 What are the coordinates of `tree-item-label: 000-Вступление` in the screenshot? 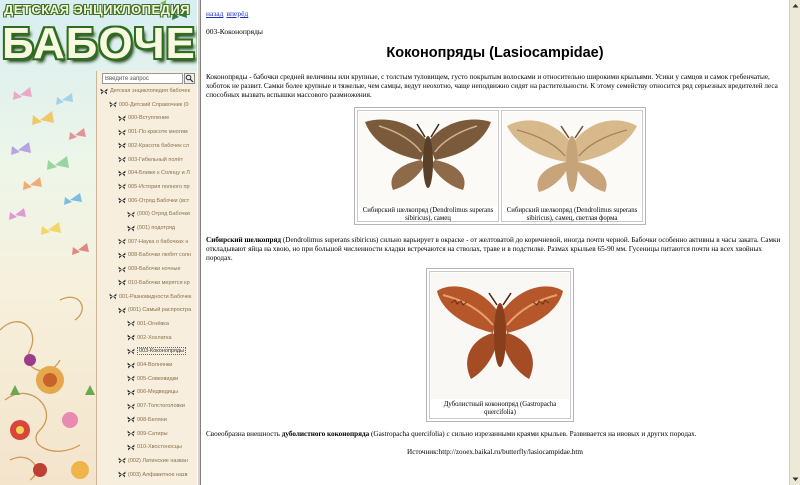 It's located at (149, 118).